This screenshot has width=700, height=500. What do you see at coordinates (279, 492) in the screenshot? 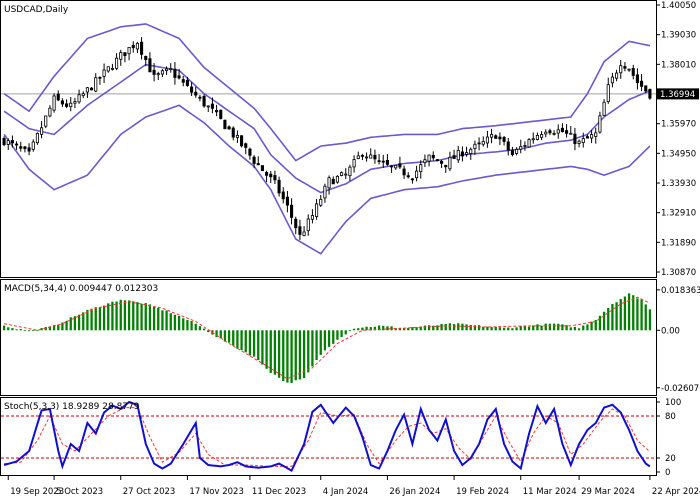
I see `date-tick-label: 11 Dec 2023` at bounding box center [279, 492].